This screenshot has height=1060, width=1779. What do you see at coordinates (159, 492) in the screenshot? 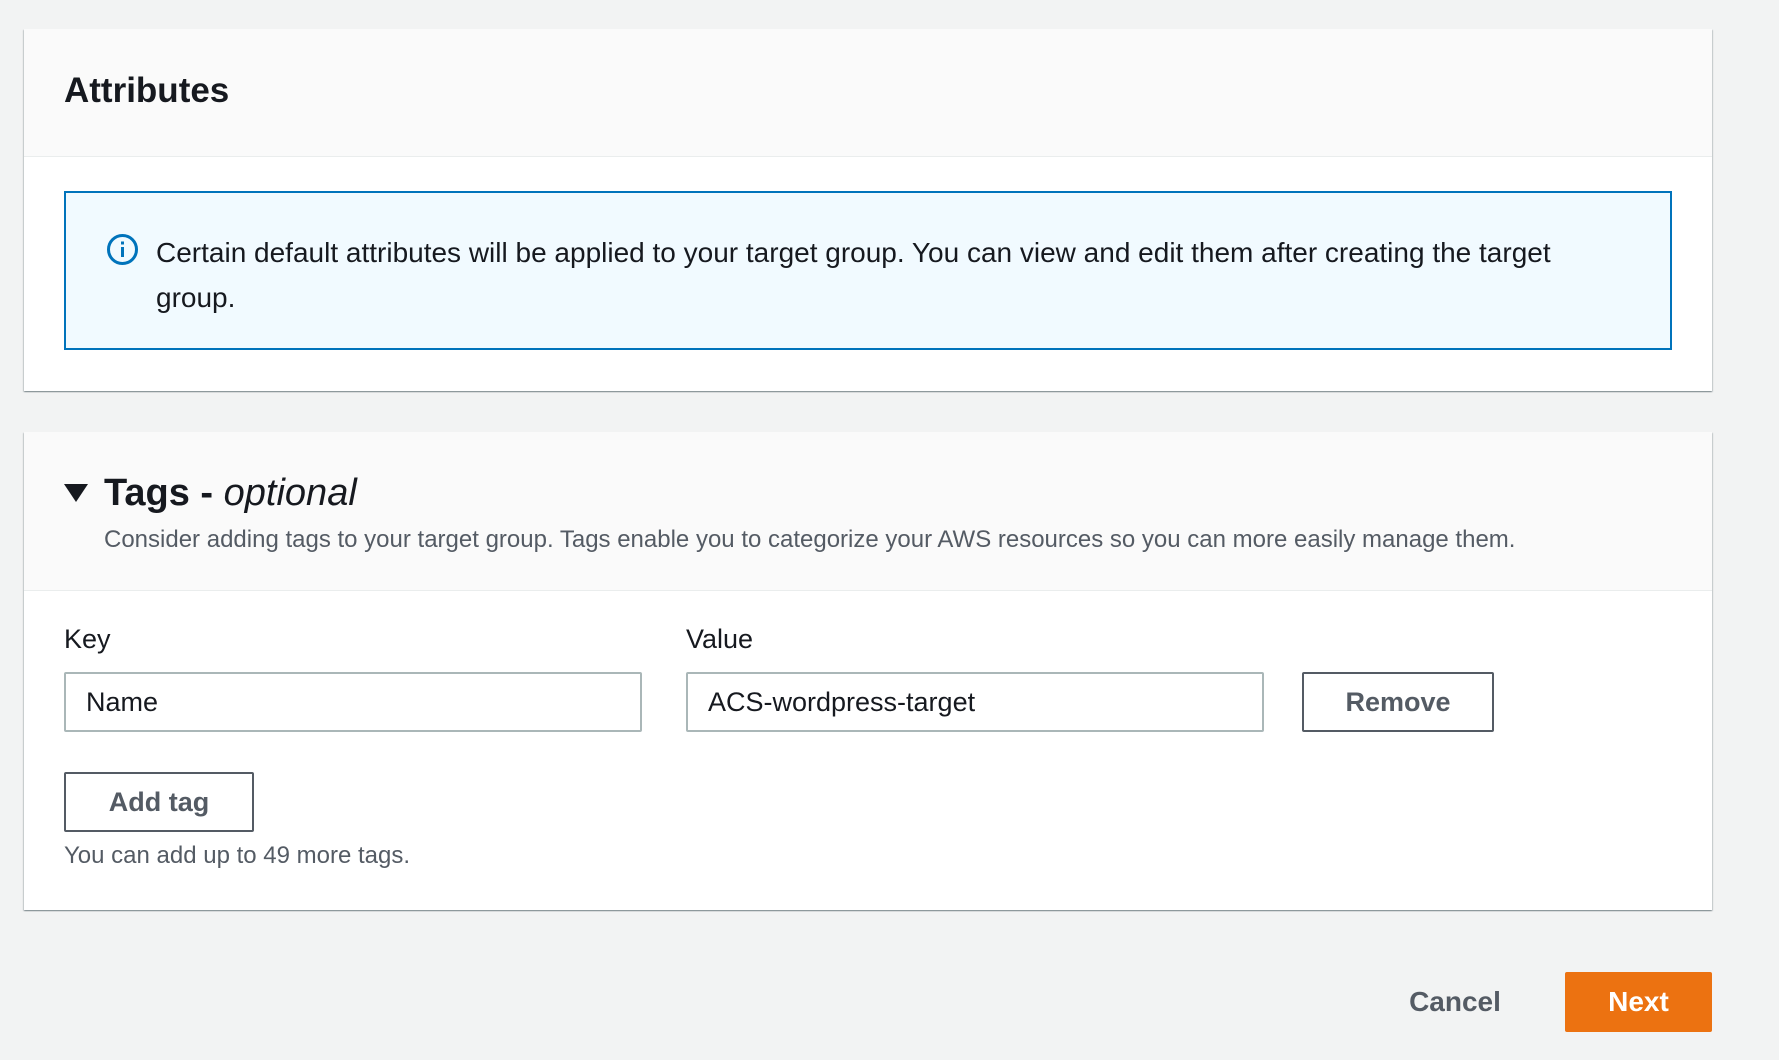
I see `tags-title-main: Tags -` at bounding box center [159, 492].